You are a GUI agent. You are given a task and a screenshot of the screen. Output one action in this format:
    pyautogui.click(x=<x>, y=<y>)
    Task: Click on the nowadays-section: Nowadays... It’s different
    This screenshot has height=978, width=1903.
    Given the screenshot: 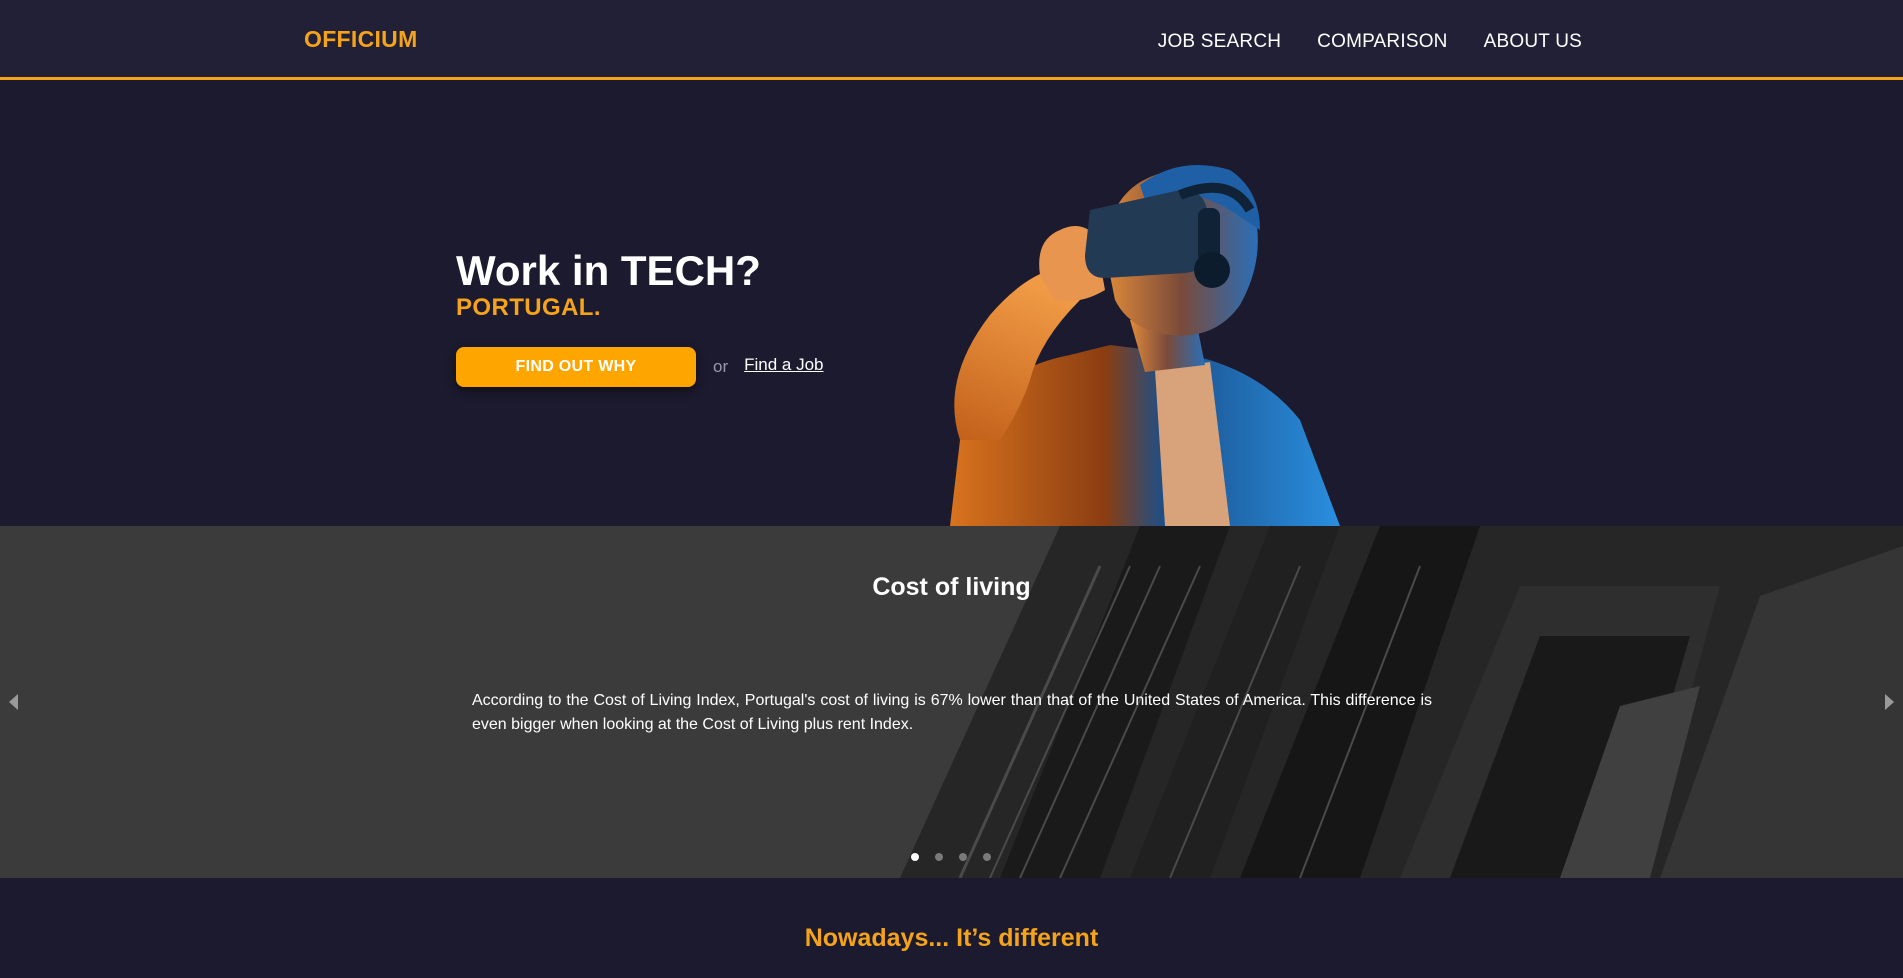 What is the action you would take?
    pyautogui.click(x=951, y=928)
    